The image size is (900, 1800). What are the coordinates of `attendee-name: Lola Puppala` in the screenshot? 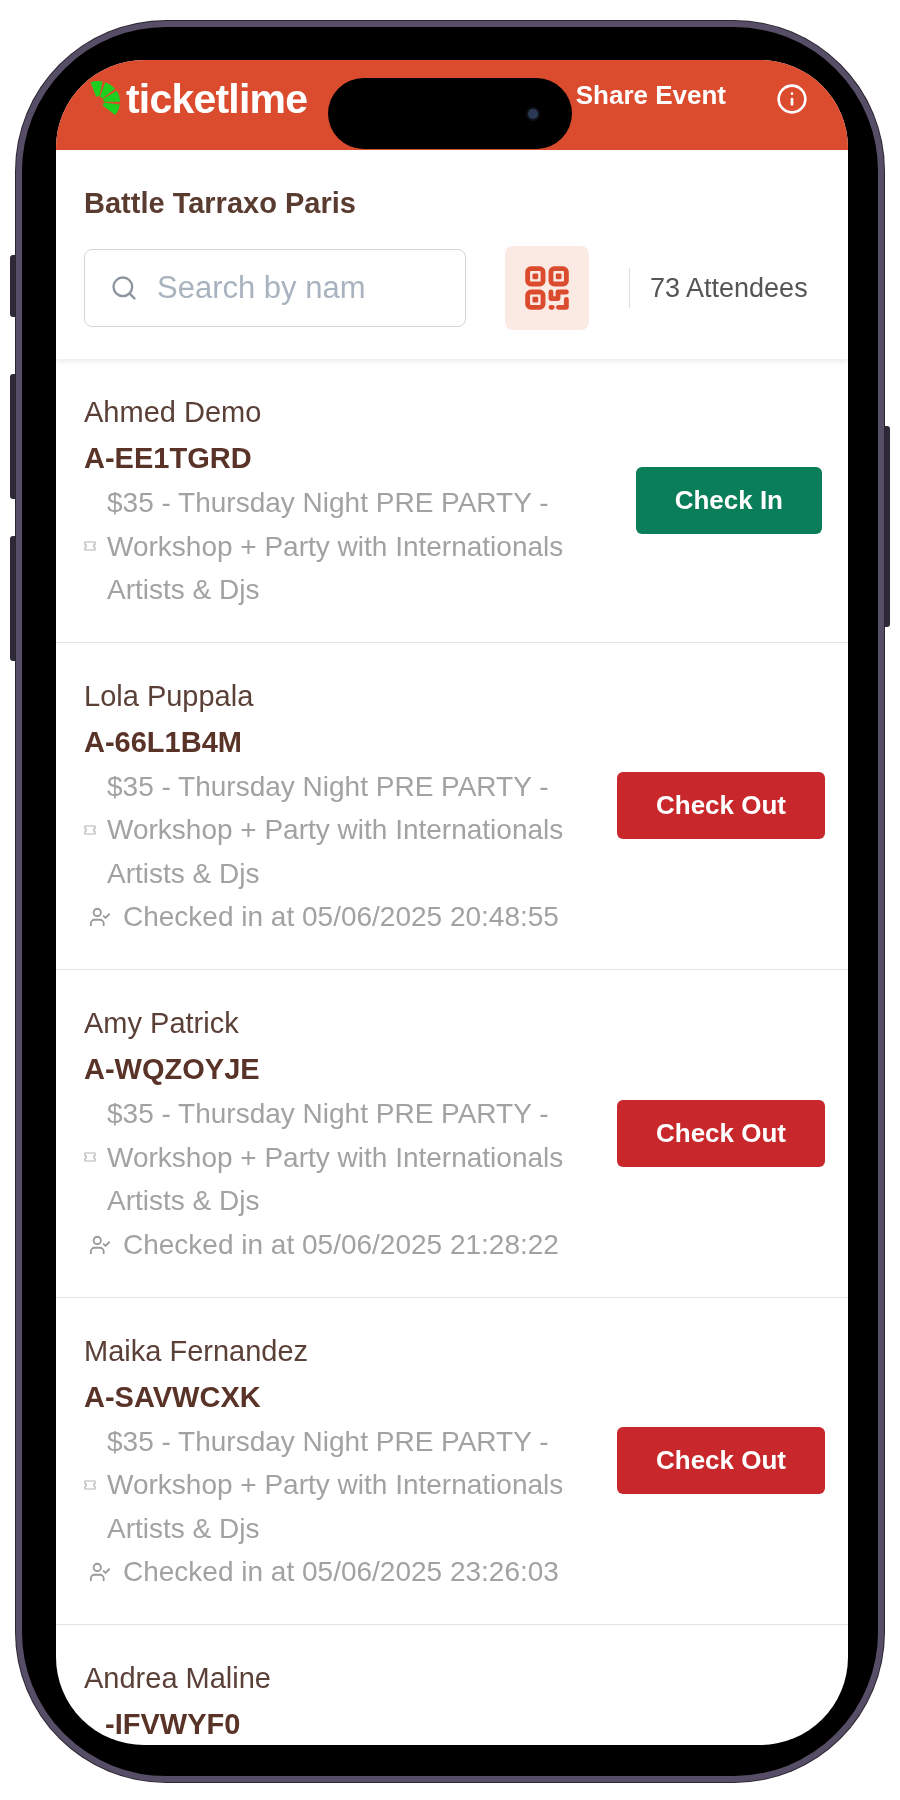 It's located at (169, 696).